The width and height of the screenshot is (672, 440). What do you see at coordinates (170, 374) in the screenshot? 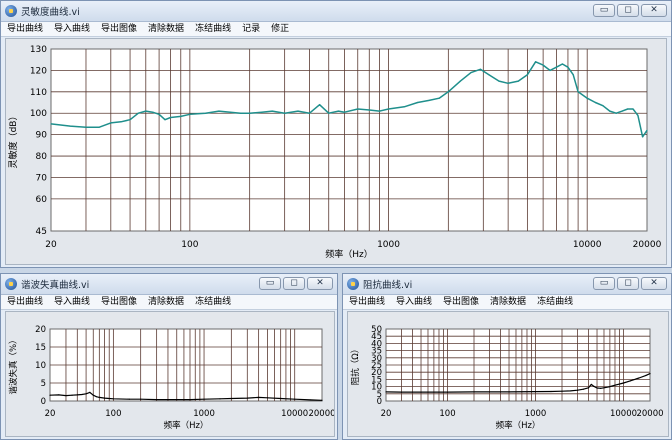
I see `thd-chart: 0 5 10 15 20 20 100 1000 10000 20000 频率（Hz） 谐波失真（%）` at bounding box center [170, 374].